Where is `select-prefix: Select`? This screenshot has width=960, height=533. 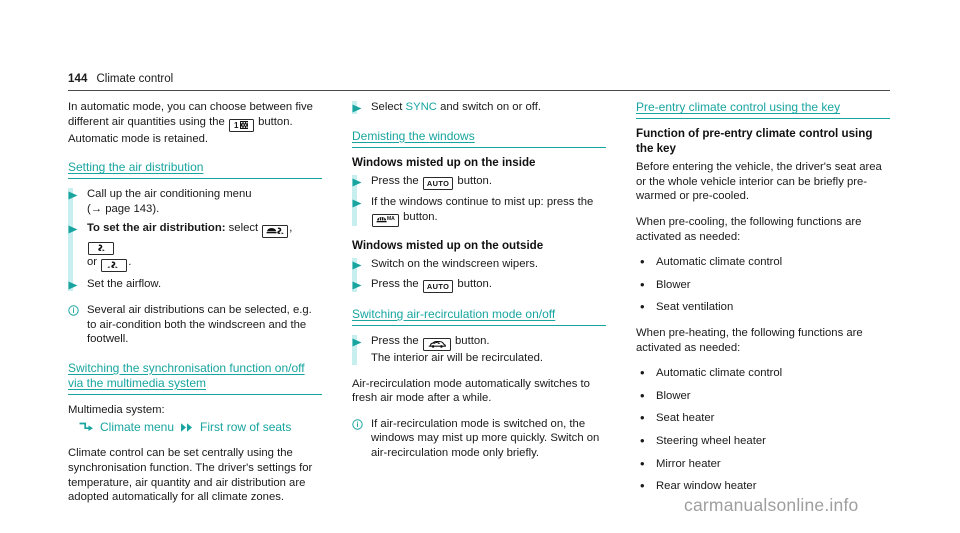 select-prefix: Select is located at coordinates (387, 107).